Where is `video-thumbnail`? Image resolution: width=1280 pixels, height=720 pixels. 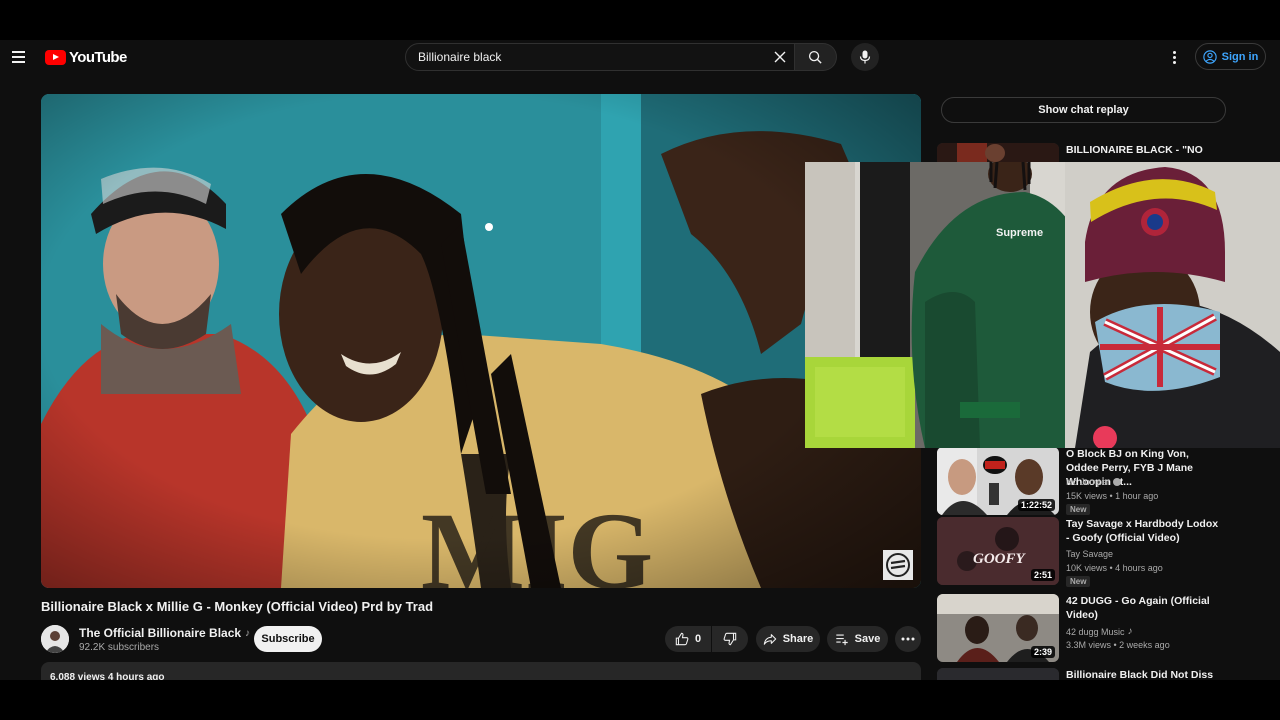
video-thumbnail is located at coordinates (998, 674).